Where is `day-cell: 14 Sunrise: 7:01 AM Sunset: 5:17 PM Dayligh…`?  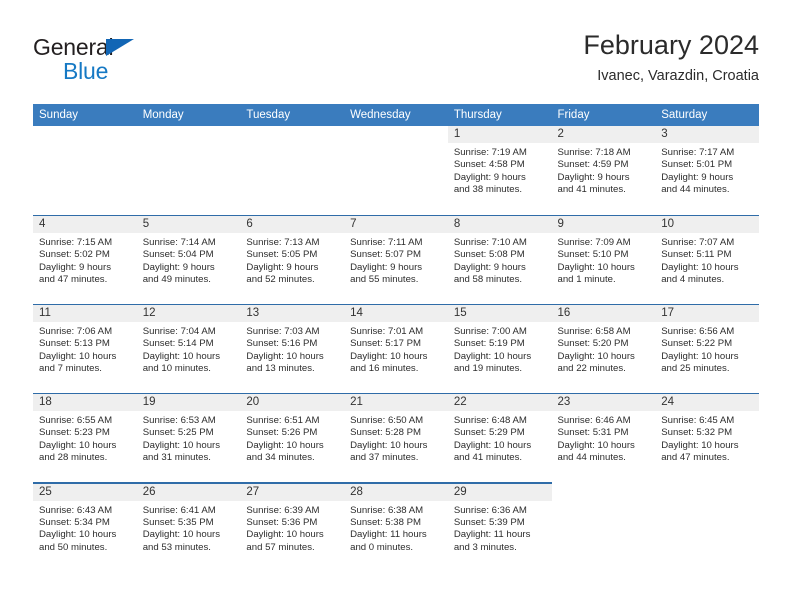
day-cell: 14 Sunrise: 7:01 AM Sunset: 5:17 PM Dayligh… is located at coordinates (396, 349).